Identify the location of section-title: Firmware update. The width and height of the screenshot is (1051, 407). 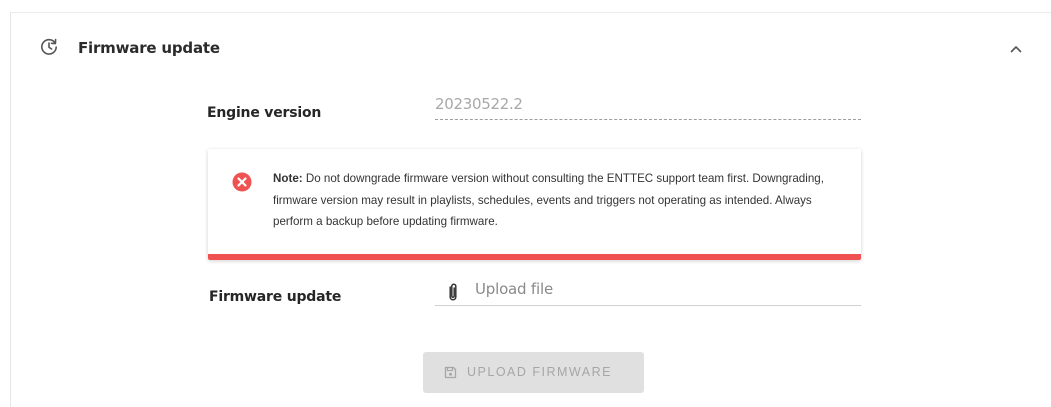
(149, 48).